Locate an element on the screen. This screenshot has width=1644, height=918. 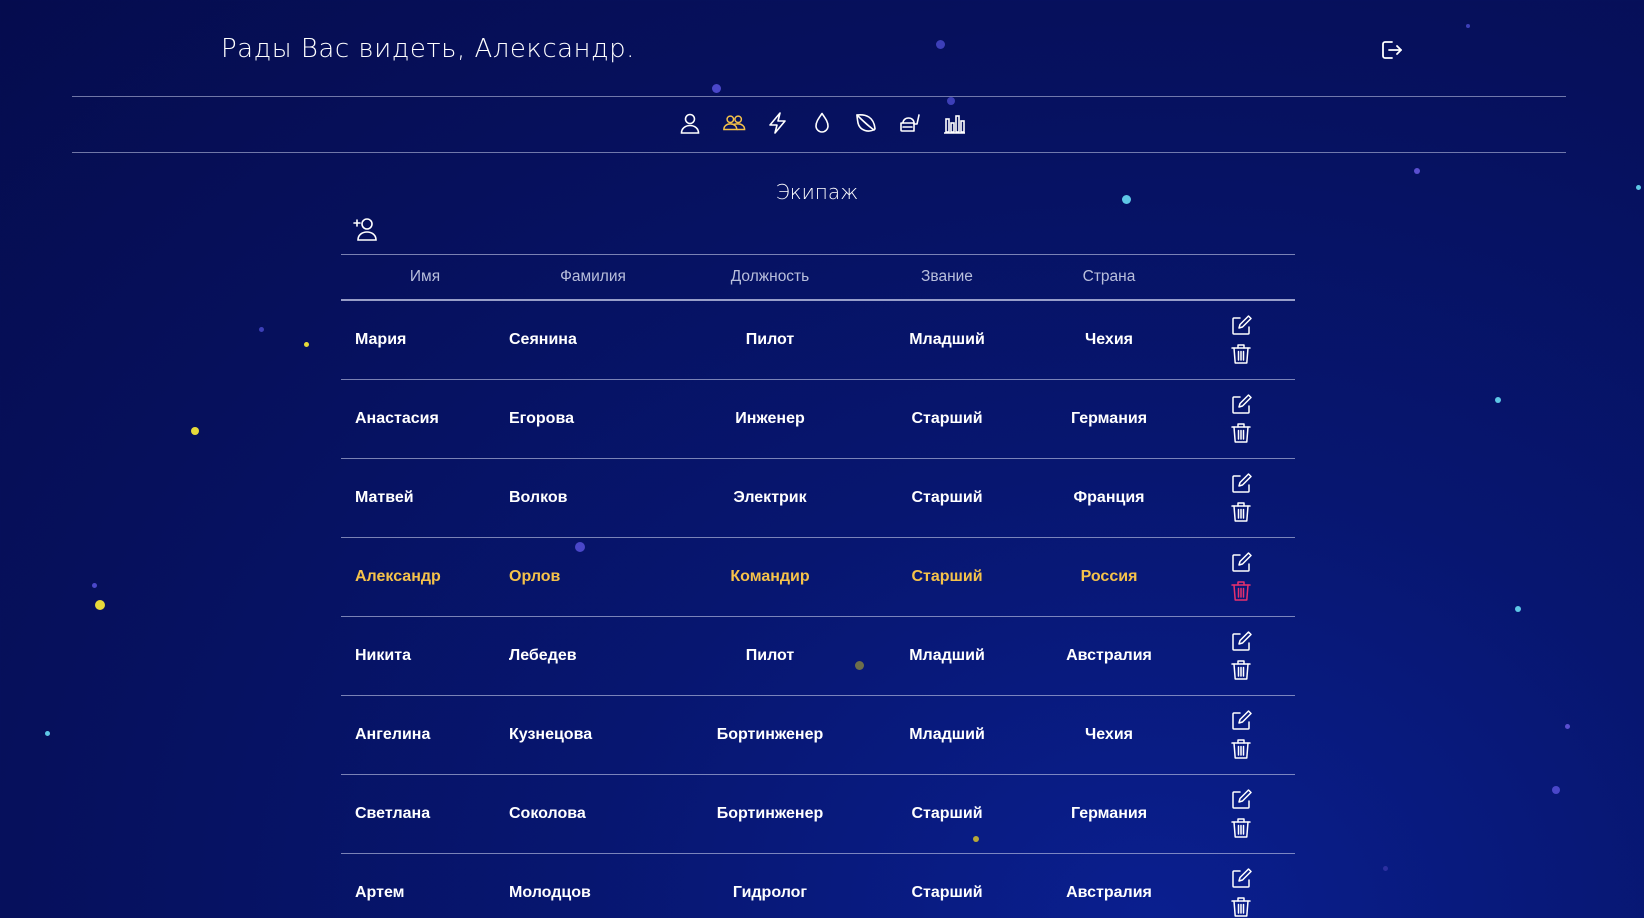
add-crew-member-button is located at coordinates (365, 229).